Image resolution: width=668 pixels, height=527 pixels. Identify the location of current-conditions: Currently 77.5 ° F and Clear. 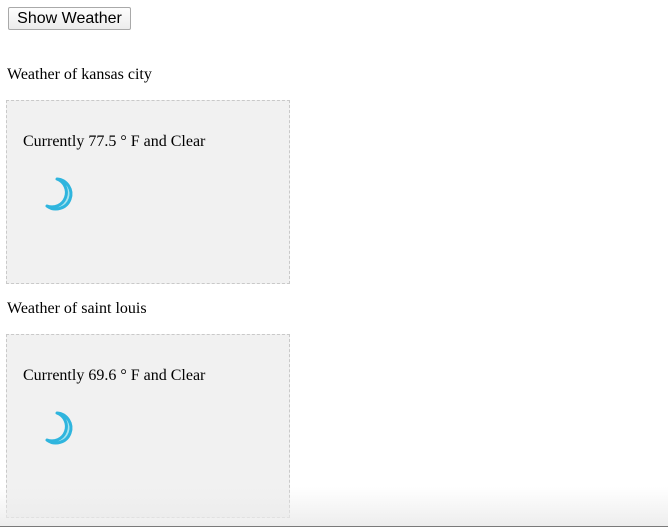
(114, 141).